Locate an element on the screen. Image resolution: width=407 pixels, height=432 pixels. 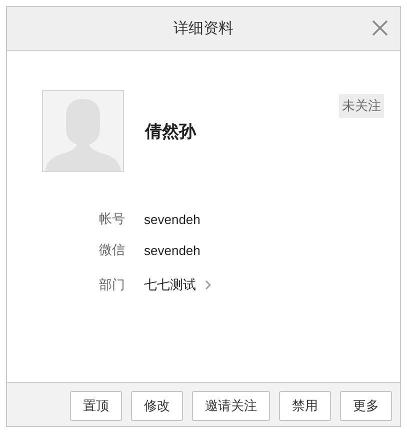
department-link: 七七测试 is located at coordinates (170, 285).